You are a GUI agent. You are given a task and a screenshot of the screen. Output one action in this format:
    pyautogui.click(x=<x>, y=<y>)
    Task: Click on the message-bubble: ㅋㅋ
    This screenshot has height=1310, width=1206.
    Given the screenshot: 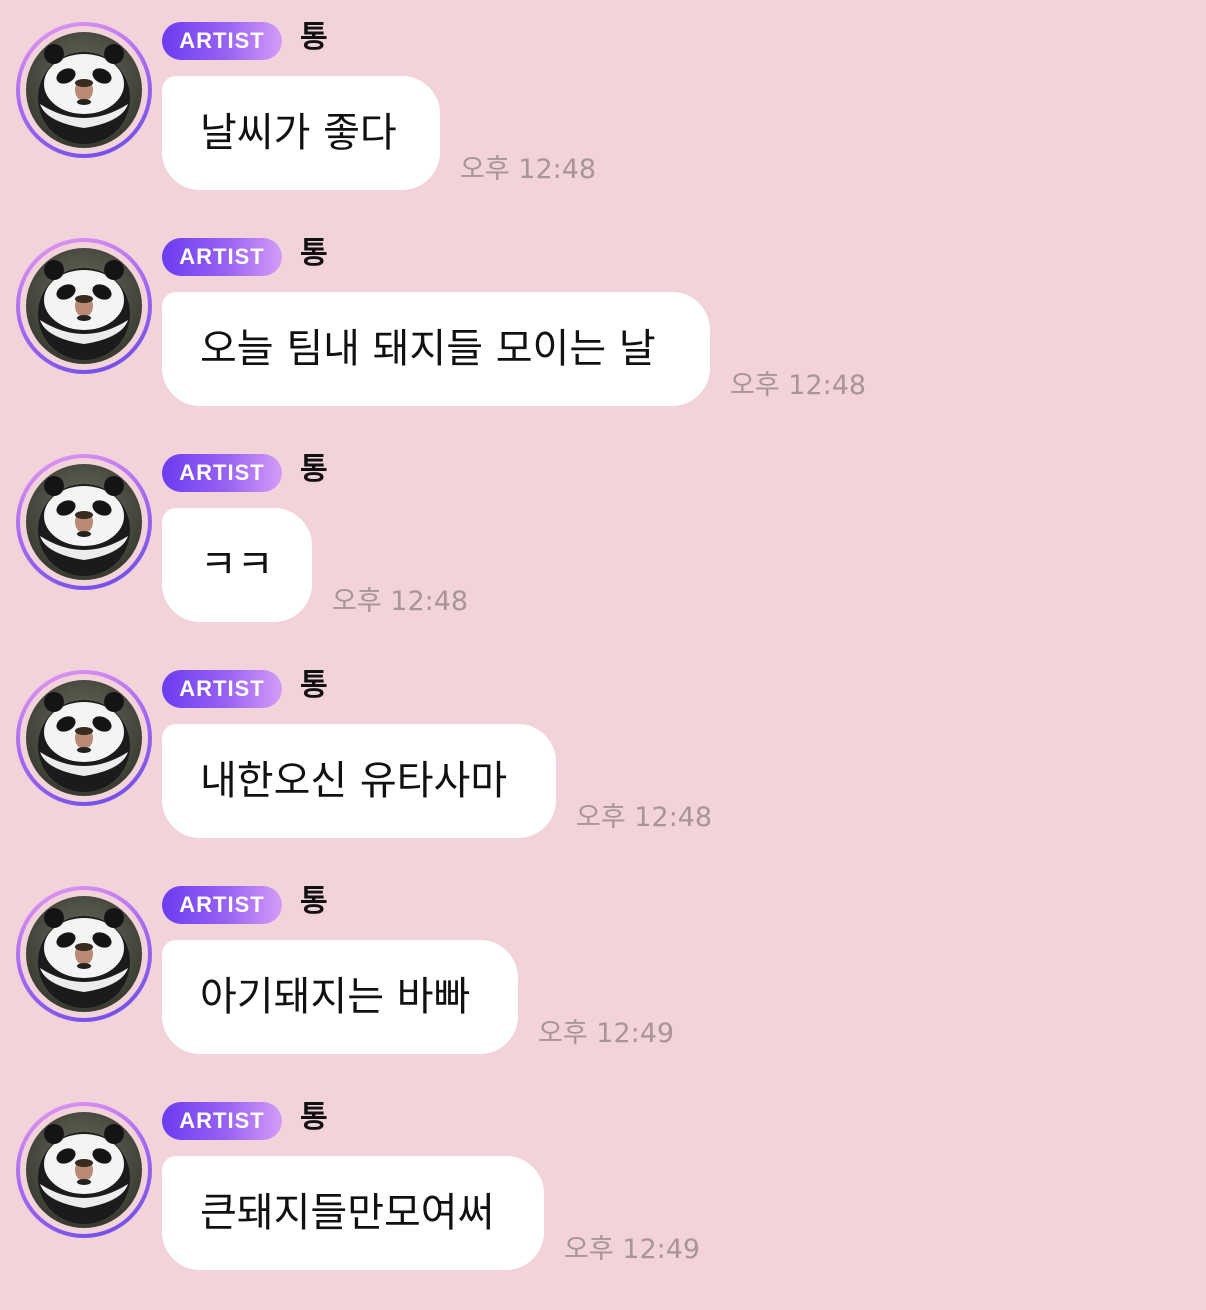 What is the action you would take?
    pyautogui.click(x=237, y=565)
    